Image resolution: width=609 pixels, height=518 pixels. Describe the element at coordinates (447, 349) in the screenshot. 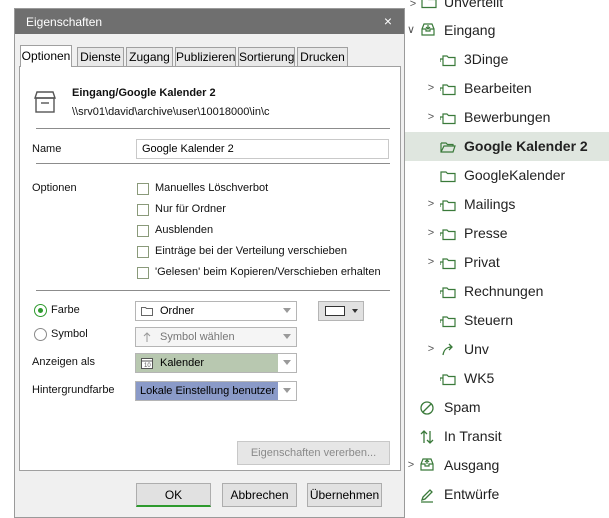

I see `redirect-icon` at that location.